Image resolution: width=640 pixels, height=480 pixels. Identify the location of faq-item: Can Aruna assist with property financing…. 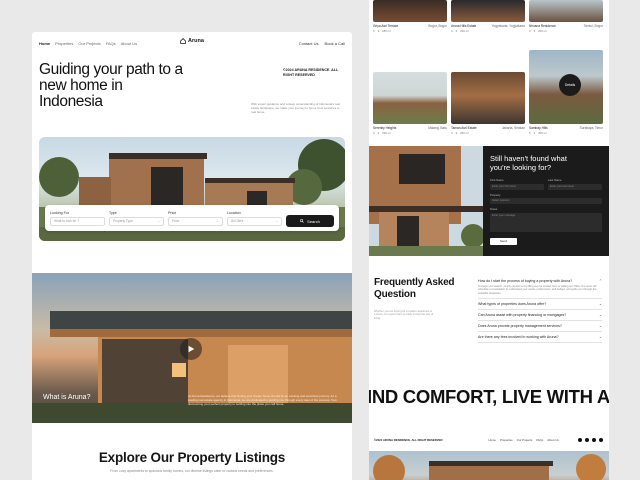
(540, 315).